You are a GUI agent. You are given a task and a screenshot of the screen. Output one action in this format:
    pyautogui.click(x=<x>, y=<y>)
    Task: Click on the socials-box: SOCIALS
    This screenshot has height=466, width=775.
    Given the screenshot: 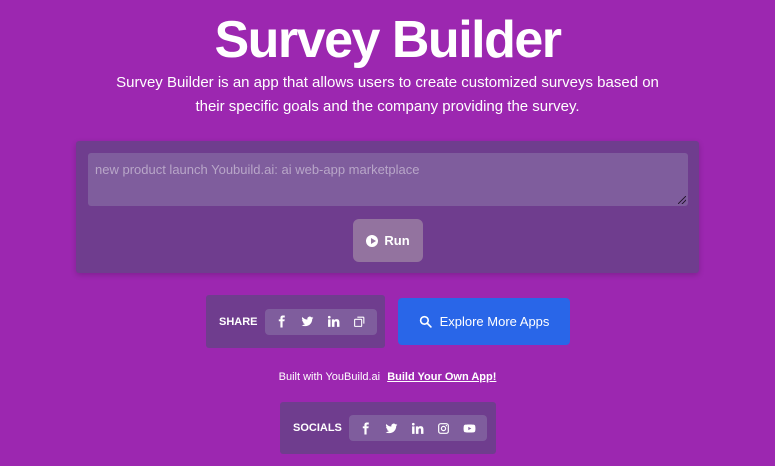 What is the action you would take?
    pyautogui.click(x=388, y=428)
    